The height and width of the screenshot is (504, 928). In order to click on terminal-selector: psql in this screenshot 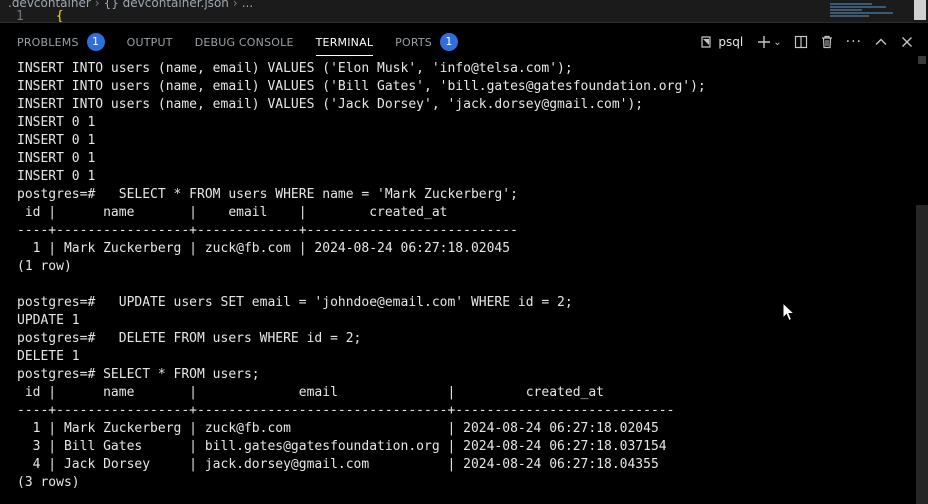, I will do `click(721, 42)`.